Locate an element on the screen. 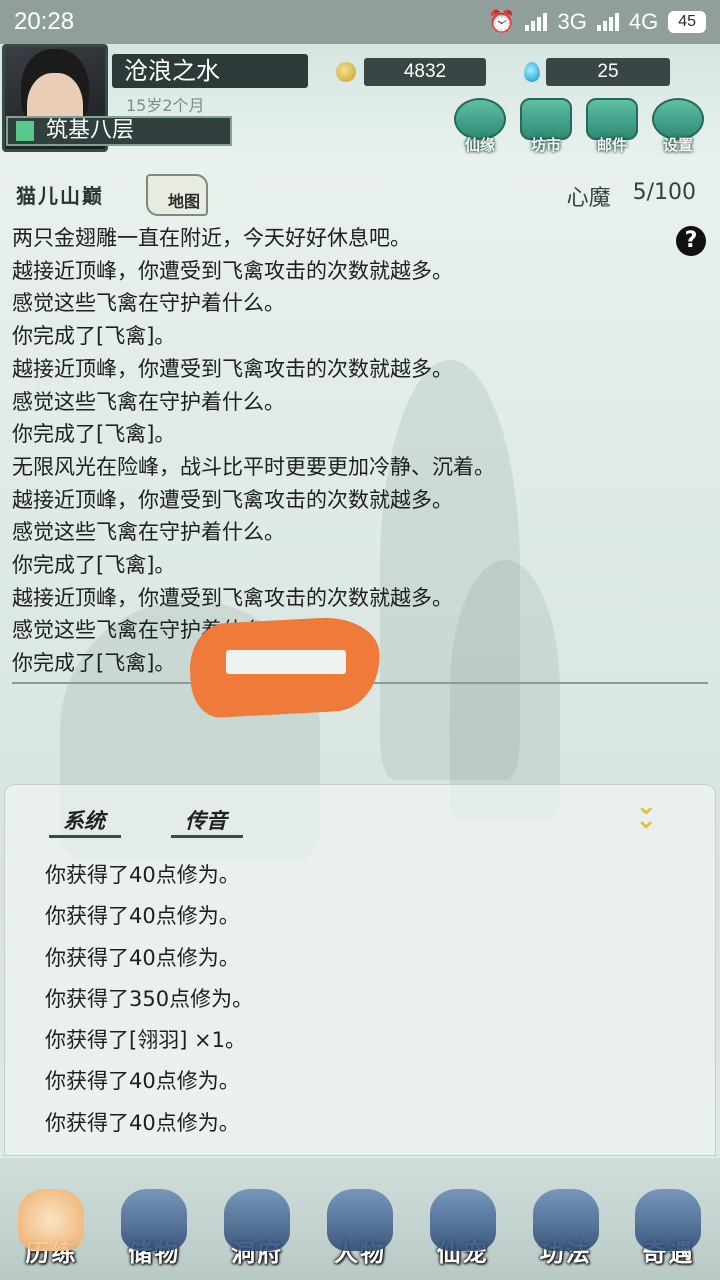  gem-count: 25 is located at coordinates (608, 72).